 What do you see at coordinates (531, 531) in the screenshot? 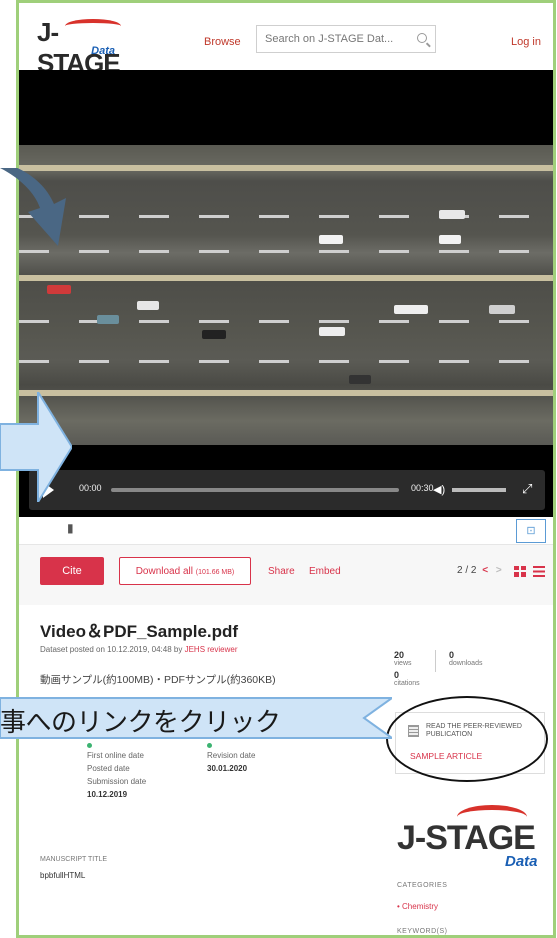
I see `expand-icon: ⊡` at bounding box center [531, 531].